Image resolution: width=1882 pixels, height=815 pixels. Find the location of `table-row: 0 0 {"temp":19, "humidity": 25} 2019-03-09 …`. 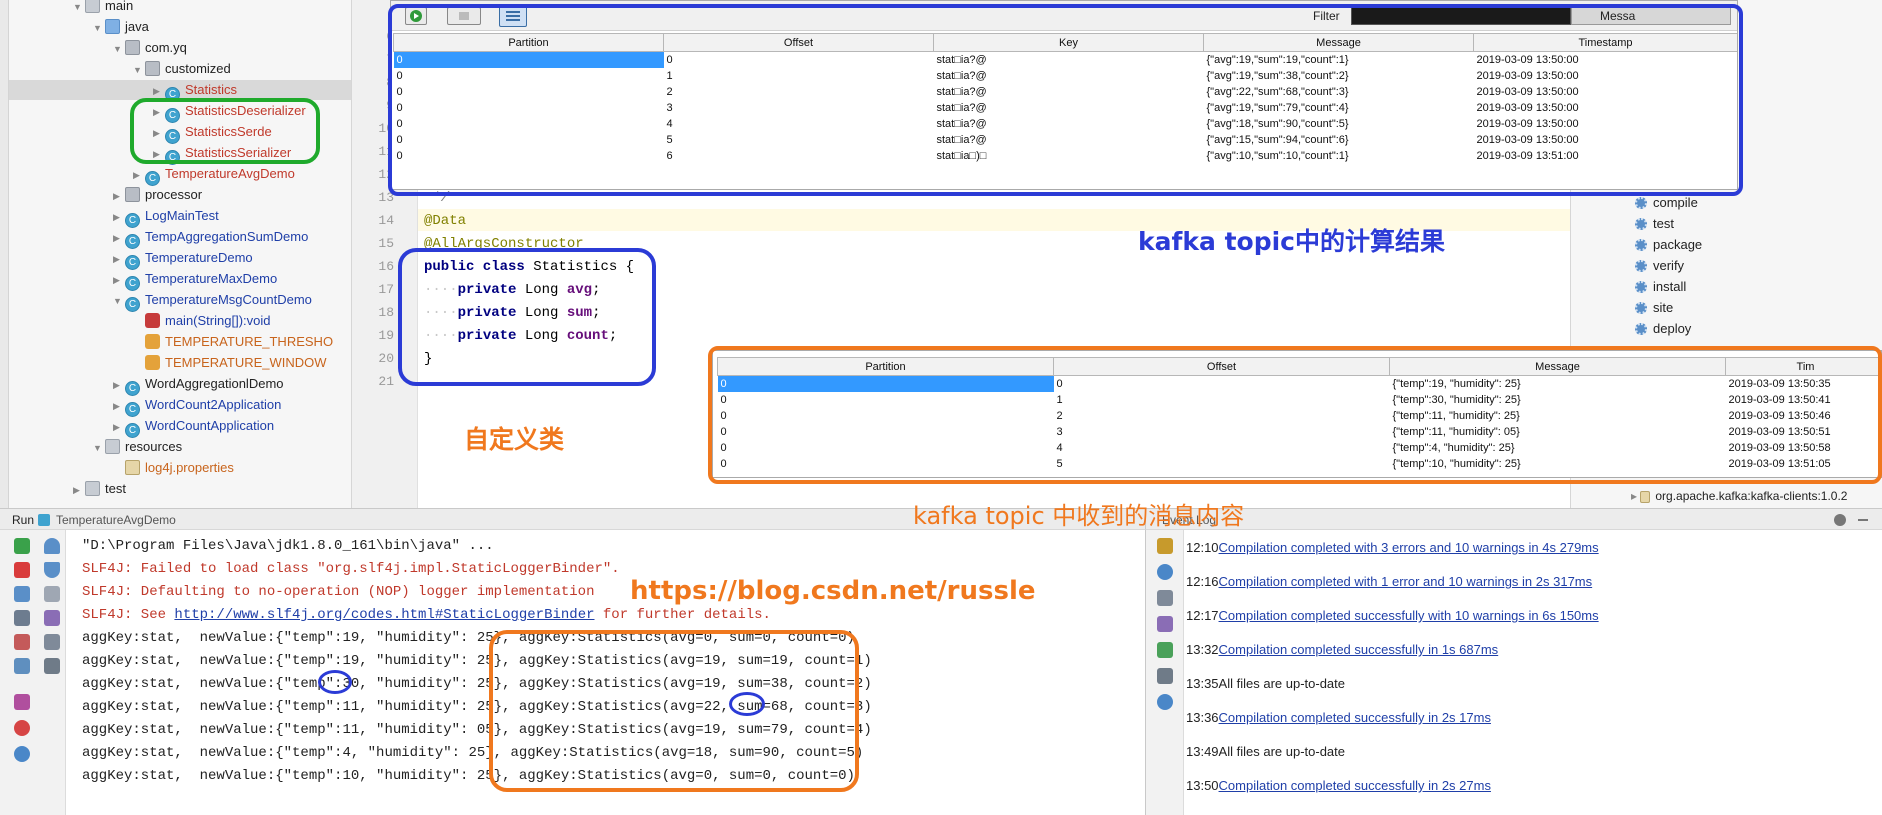

table-row: 0 0 {"temp":19, "humidity": 25} 2019-03-09 … is located at coordinates (1299, 383).